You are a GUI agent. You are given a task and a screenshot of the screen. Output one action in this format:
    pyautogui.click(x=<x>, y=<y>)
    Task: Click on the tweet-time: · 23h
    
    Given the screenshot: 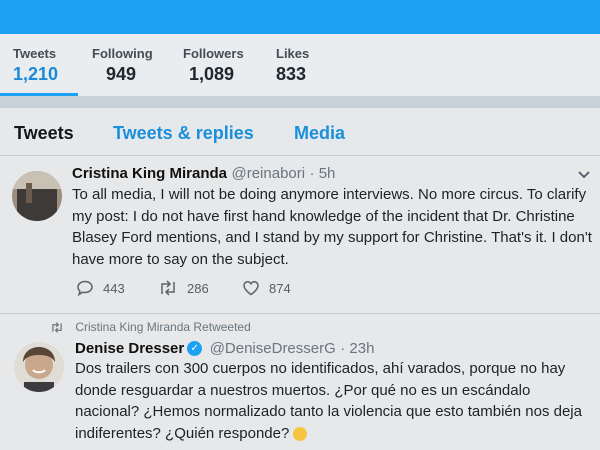 What is the action you would take?
    pyautogui.click(x=357, y=348)
    